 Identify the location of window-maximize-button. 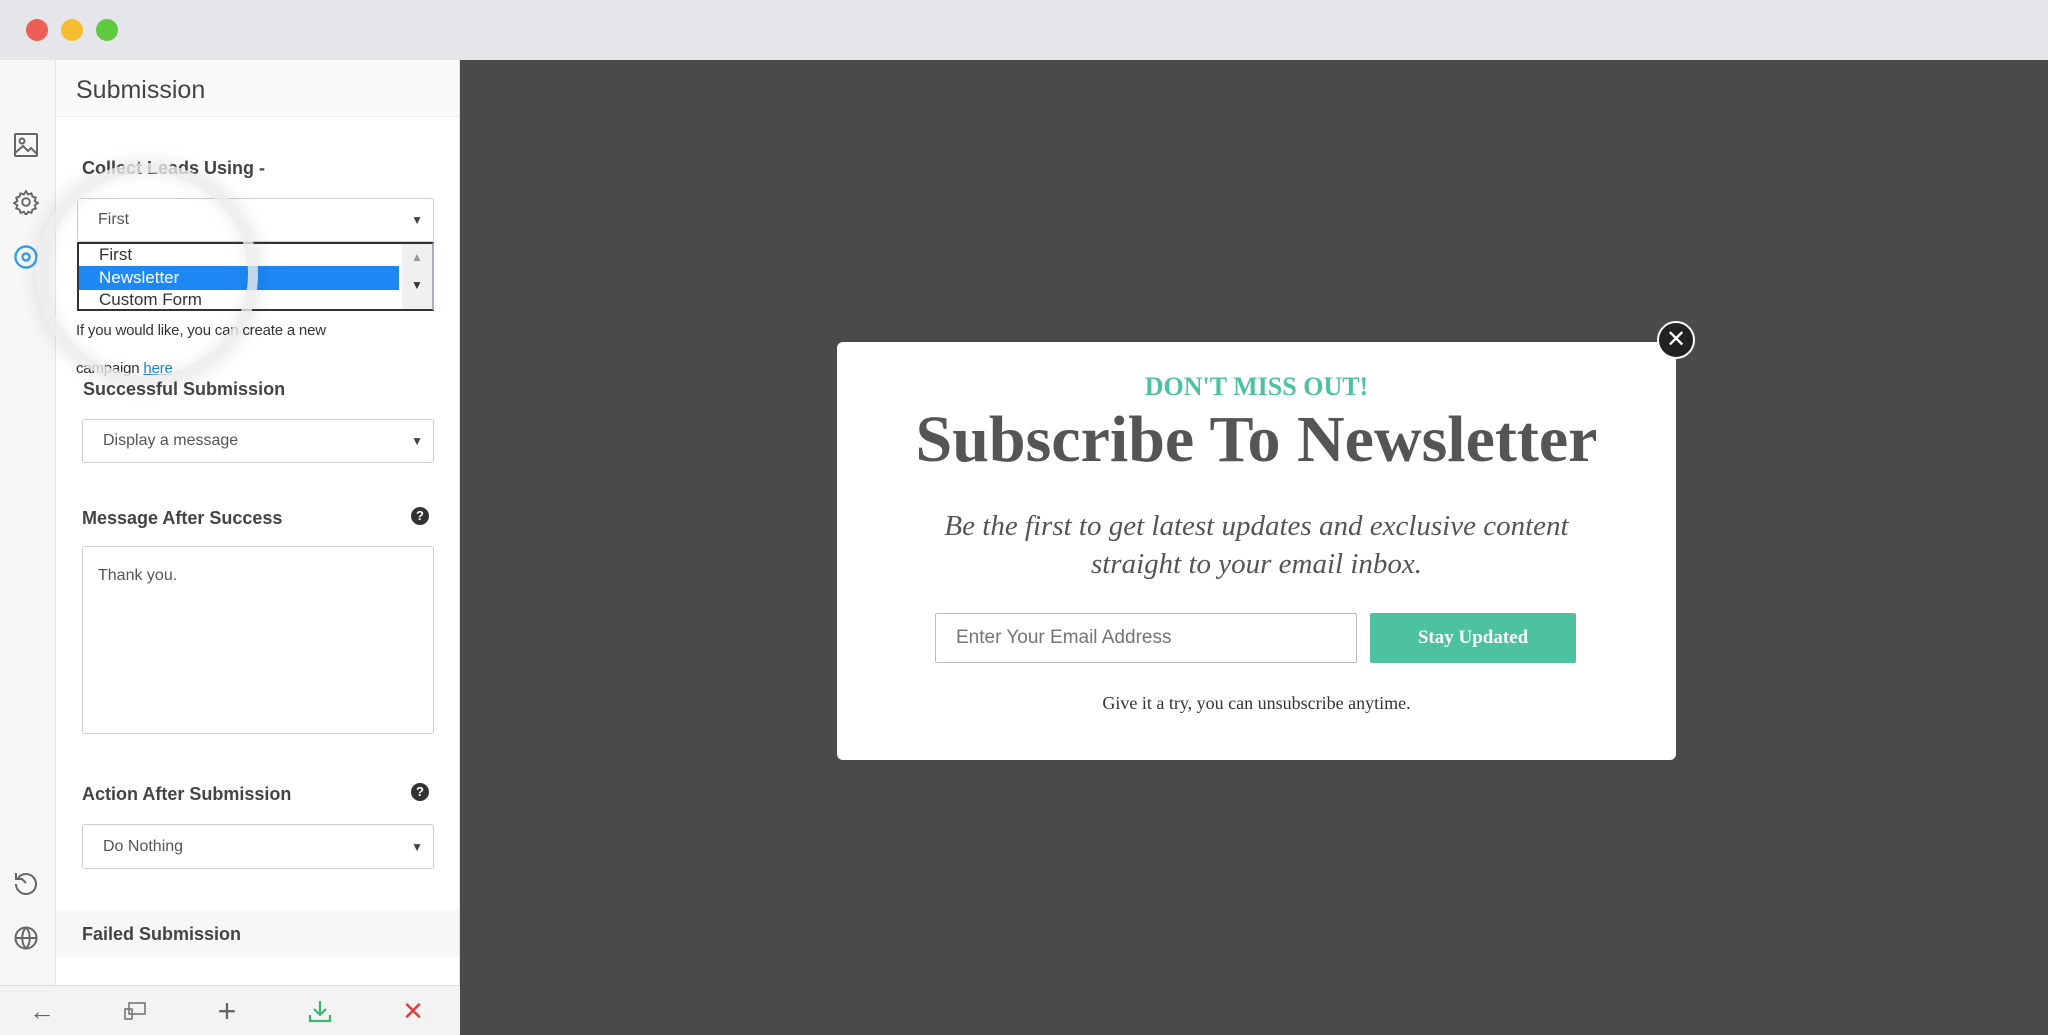
(107, 30).